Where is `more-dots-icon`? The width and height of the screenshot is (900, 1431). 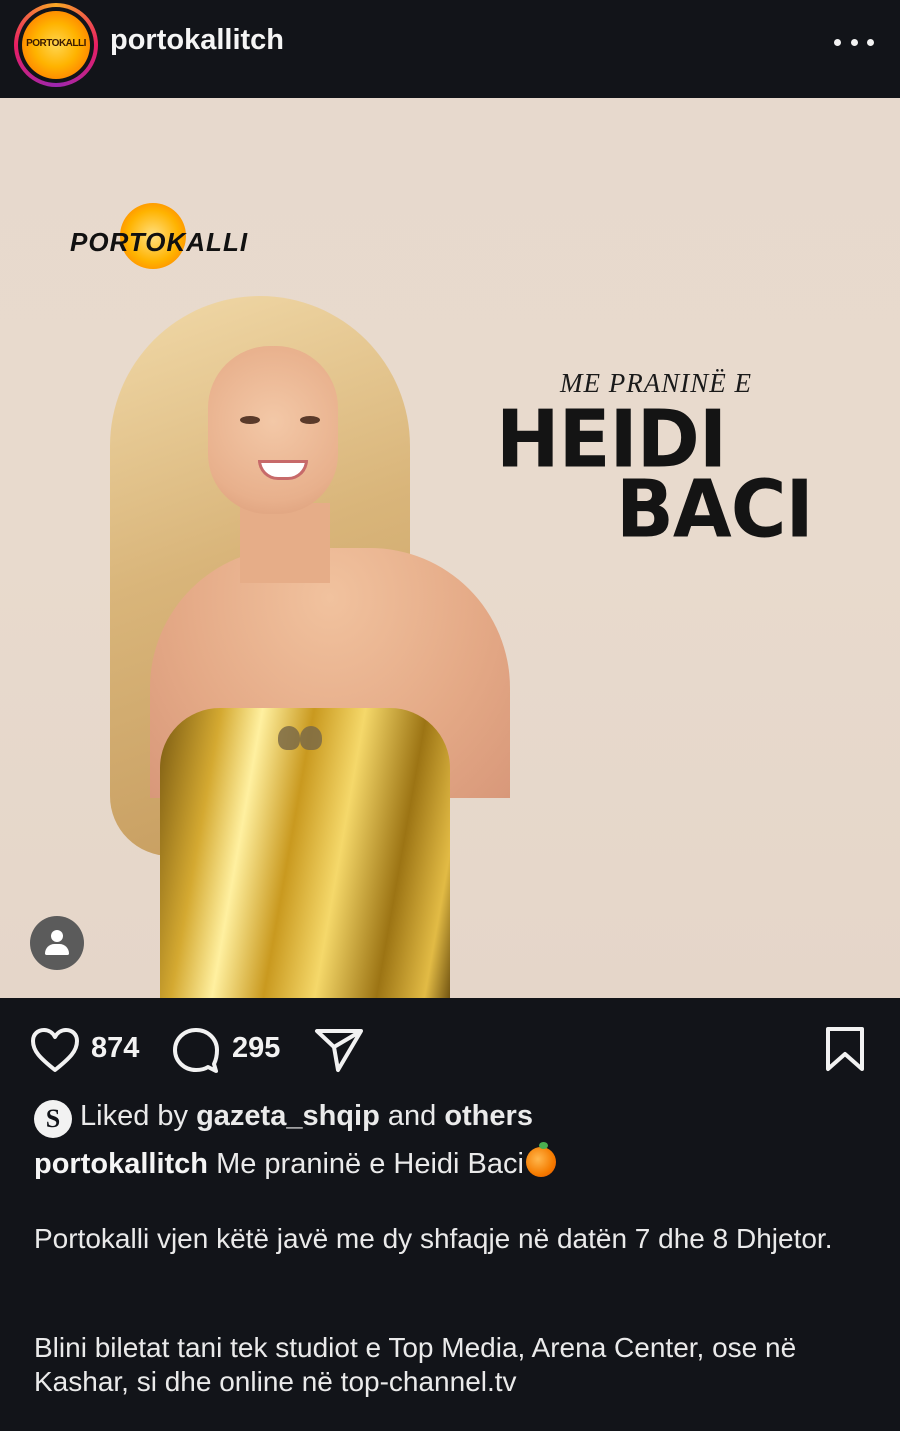 more-dots-icon is located at coordinates (854, 42).